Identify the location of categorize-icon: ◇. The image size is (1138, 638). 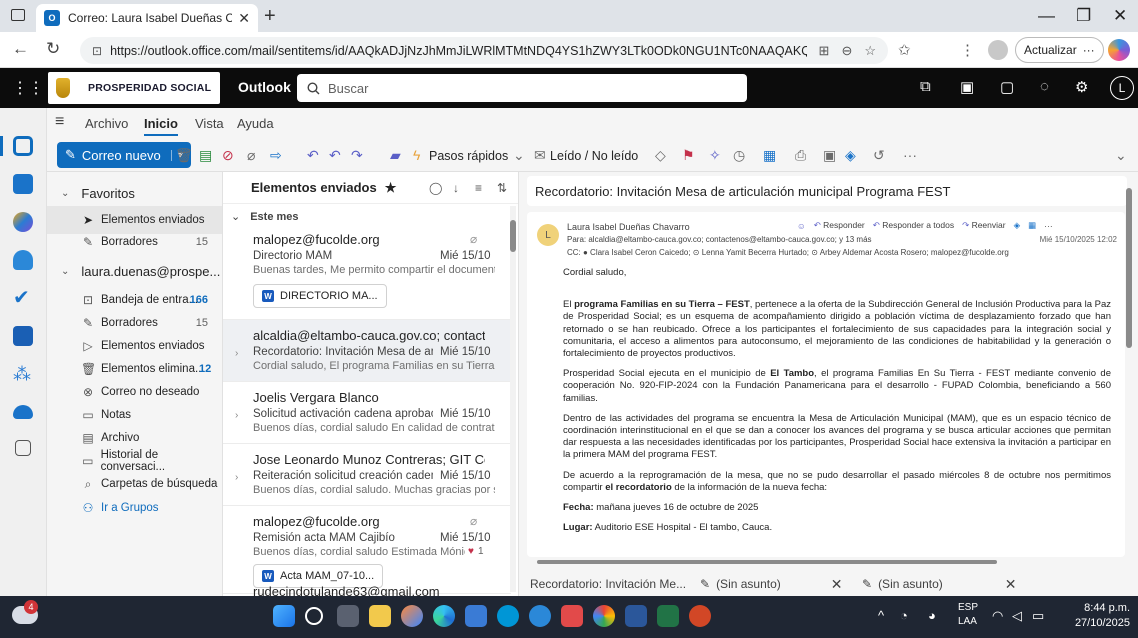
(660, 155).